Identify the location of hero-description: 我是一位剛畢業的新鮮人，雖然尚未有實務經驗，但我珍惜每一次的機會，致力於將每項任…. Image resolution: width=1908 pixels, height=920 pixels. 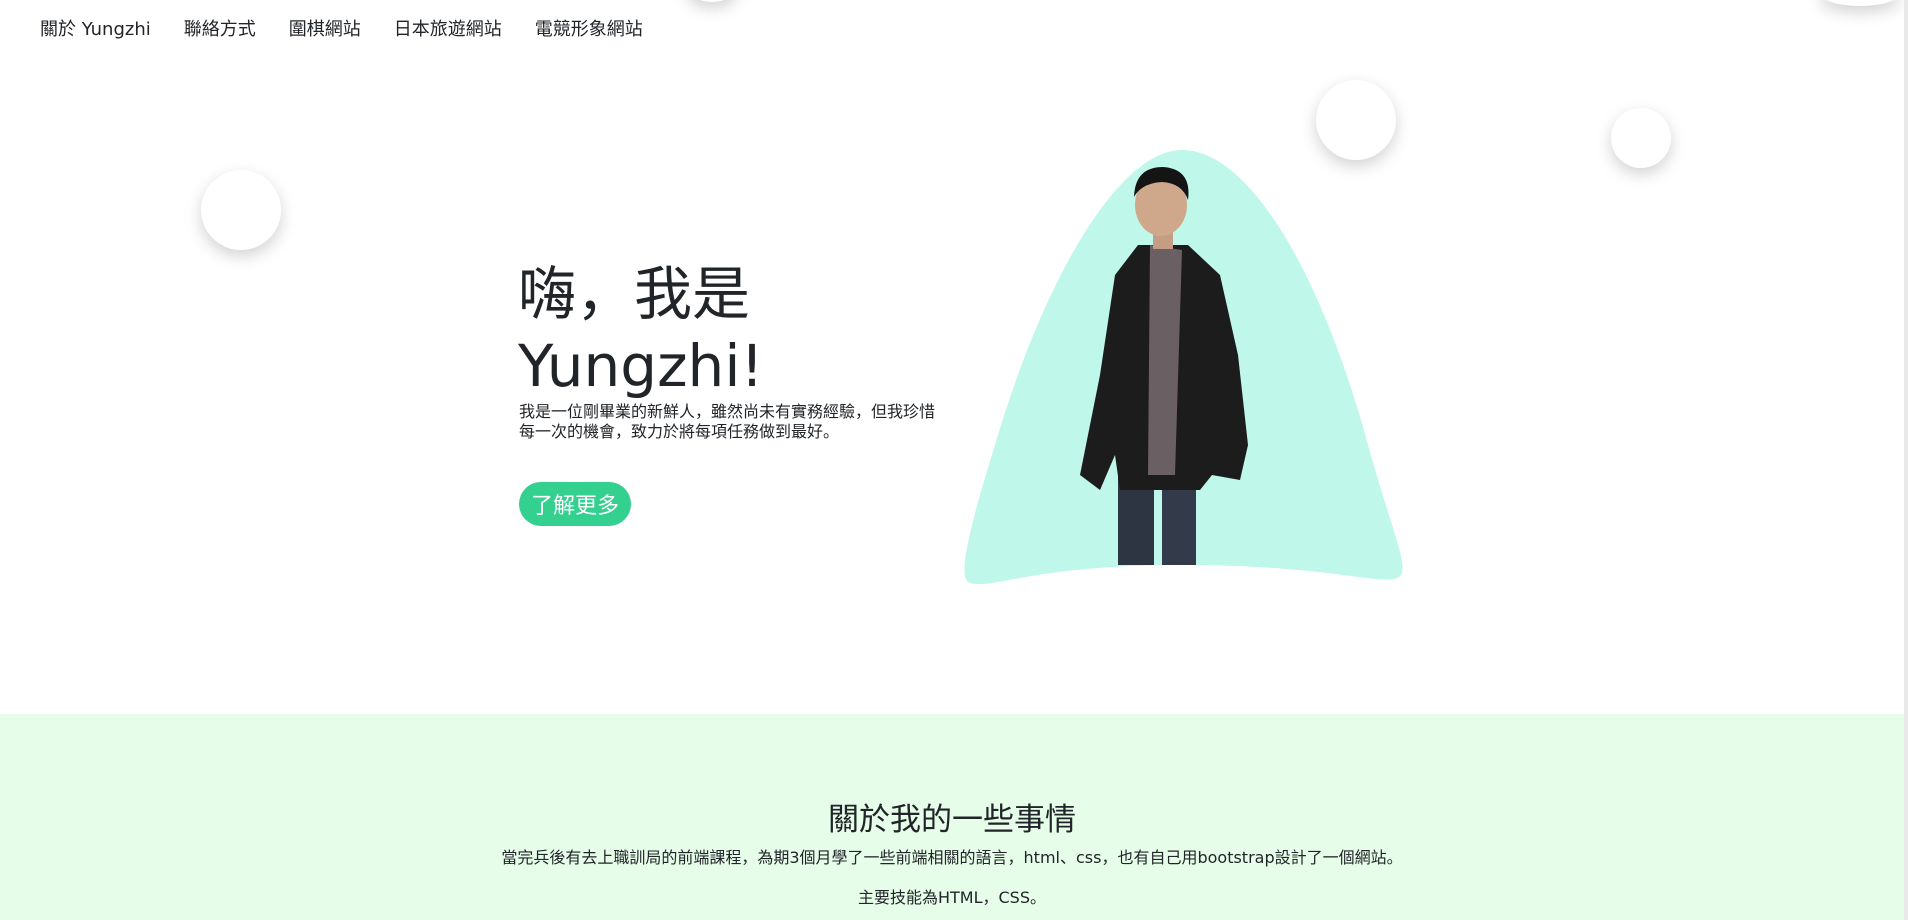
(727, 421).